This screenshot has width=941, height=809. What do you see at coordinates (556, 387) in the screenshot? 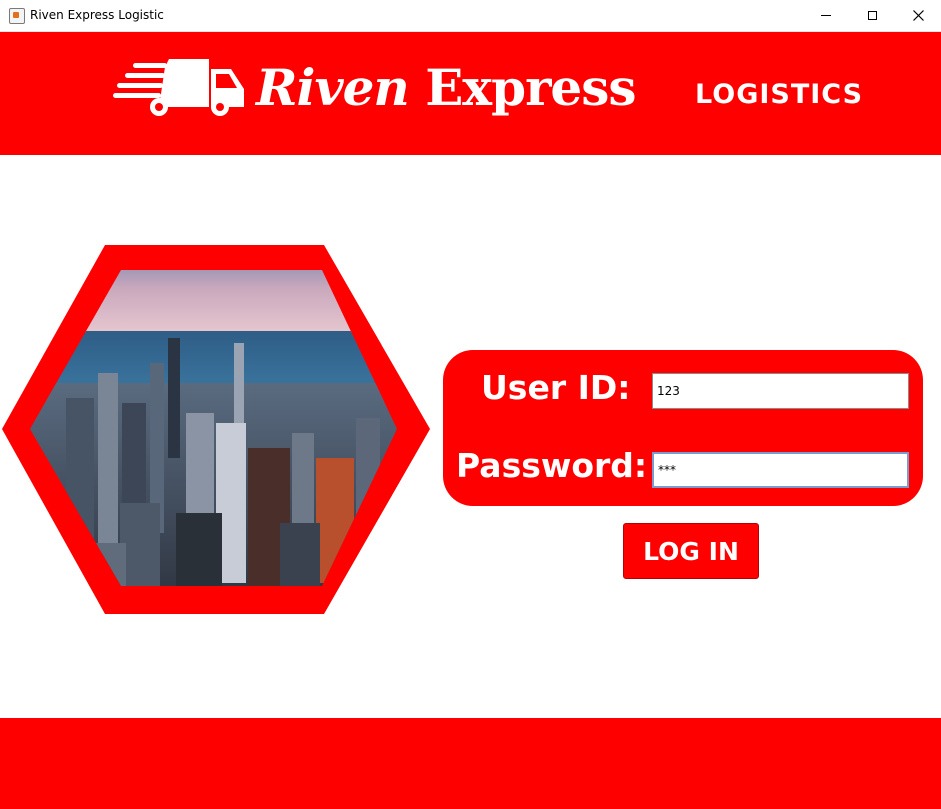
I see `user-id-label: User ID:` at bounding box center [556, 387].